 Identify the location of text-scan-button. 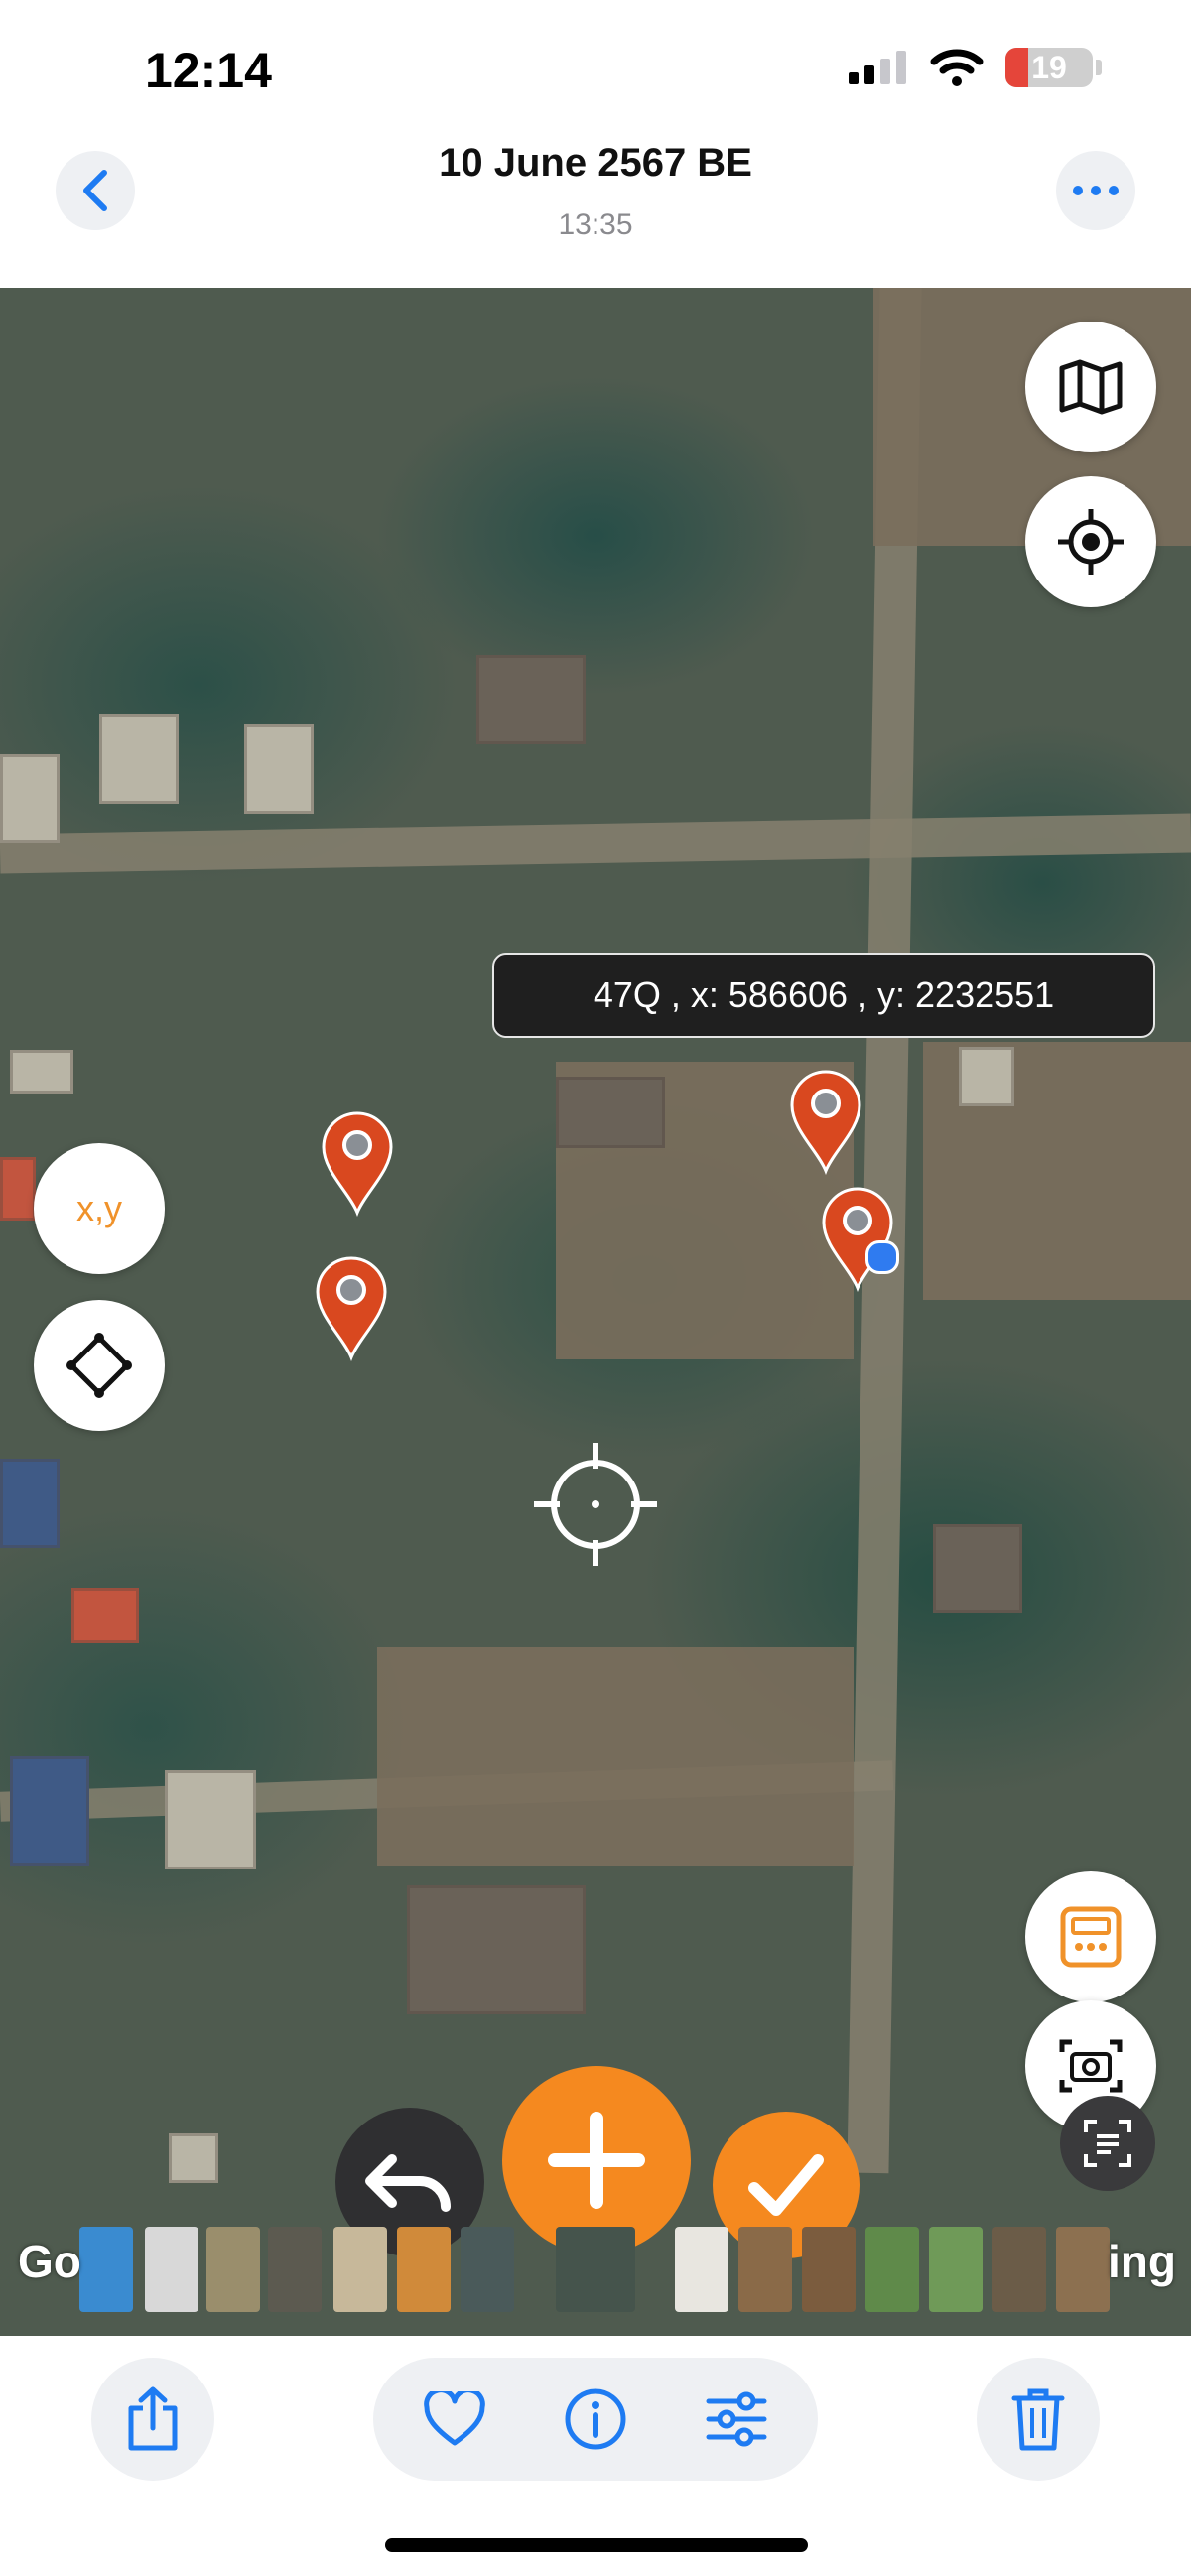
(1107, 2144).